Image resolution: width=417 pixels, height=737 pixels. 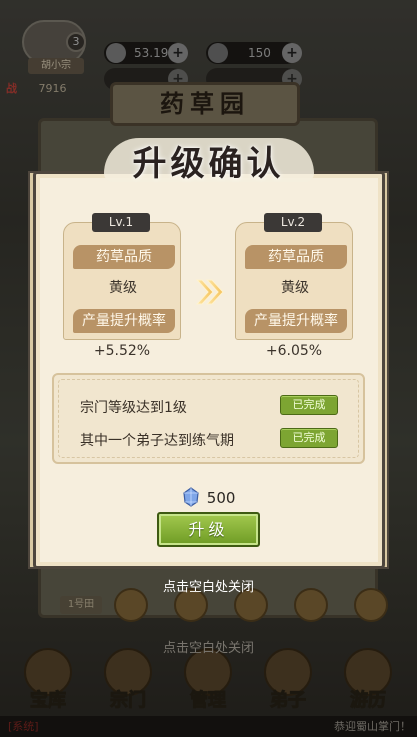 What do you see at coordinates (221, 498) in the screenshot?
I see `cost-value: 500` at bounding box center [221, 498].